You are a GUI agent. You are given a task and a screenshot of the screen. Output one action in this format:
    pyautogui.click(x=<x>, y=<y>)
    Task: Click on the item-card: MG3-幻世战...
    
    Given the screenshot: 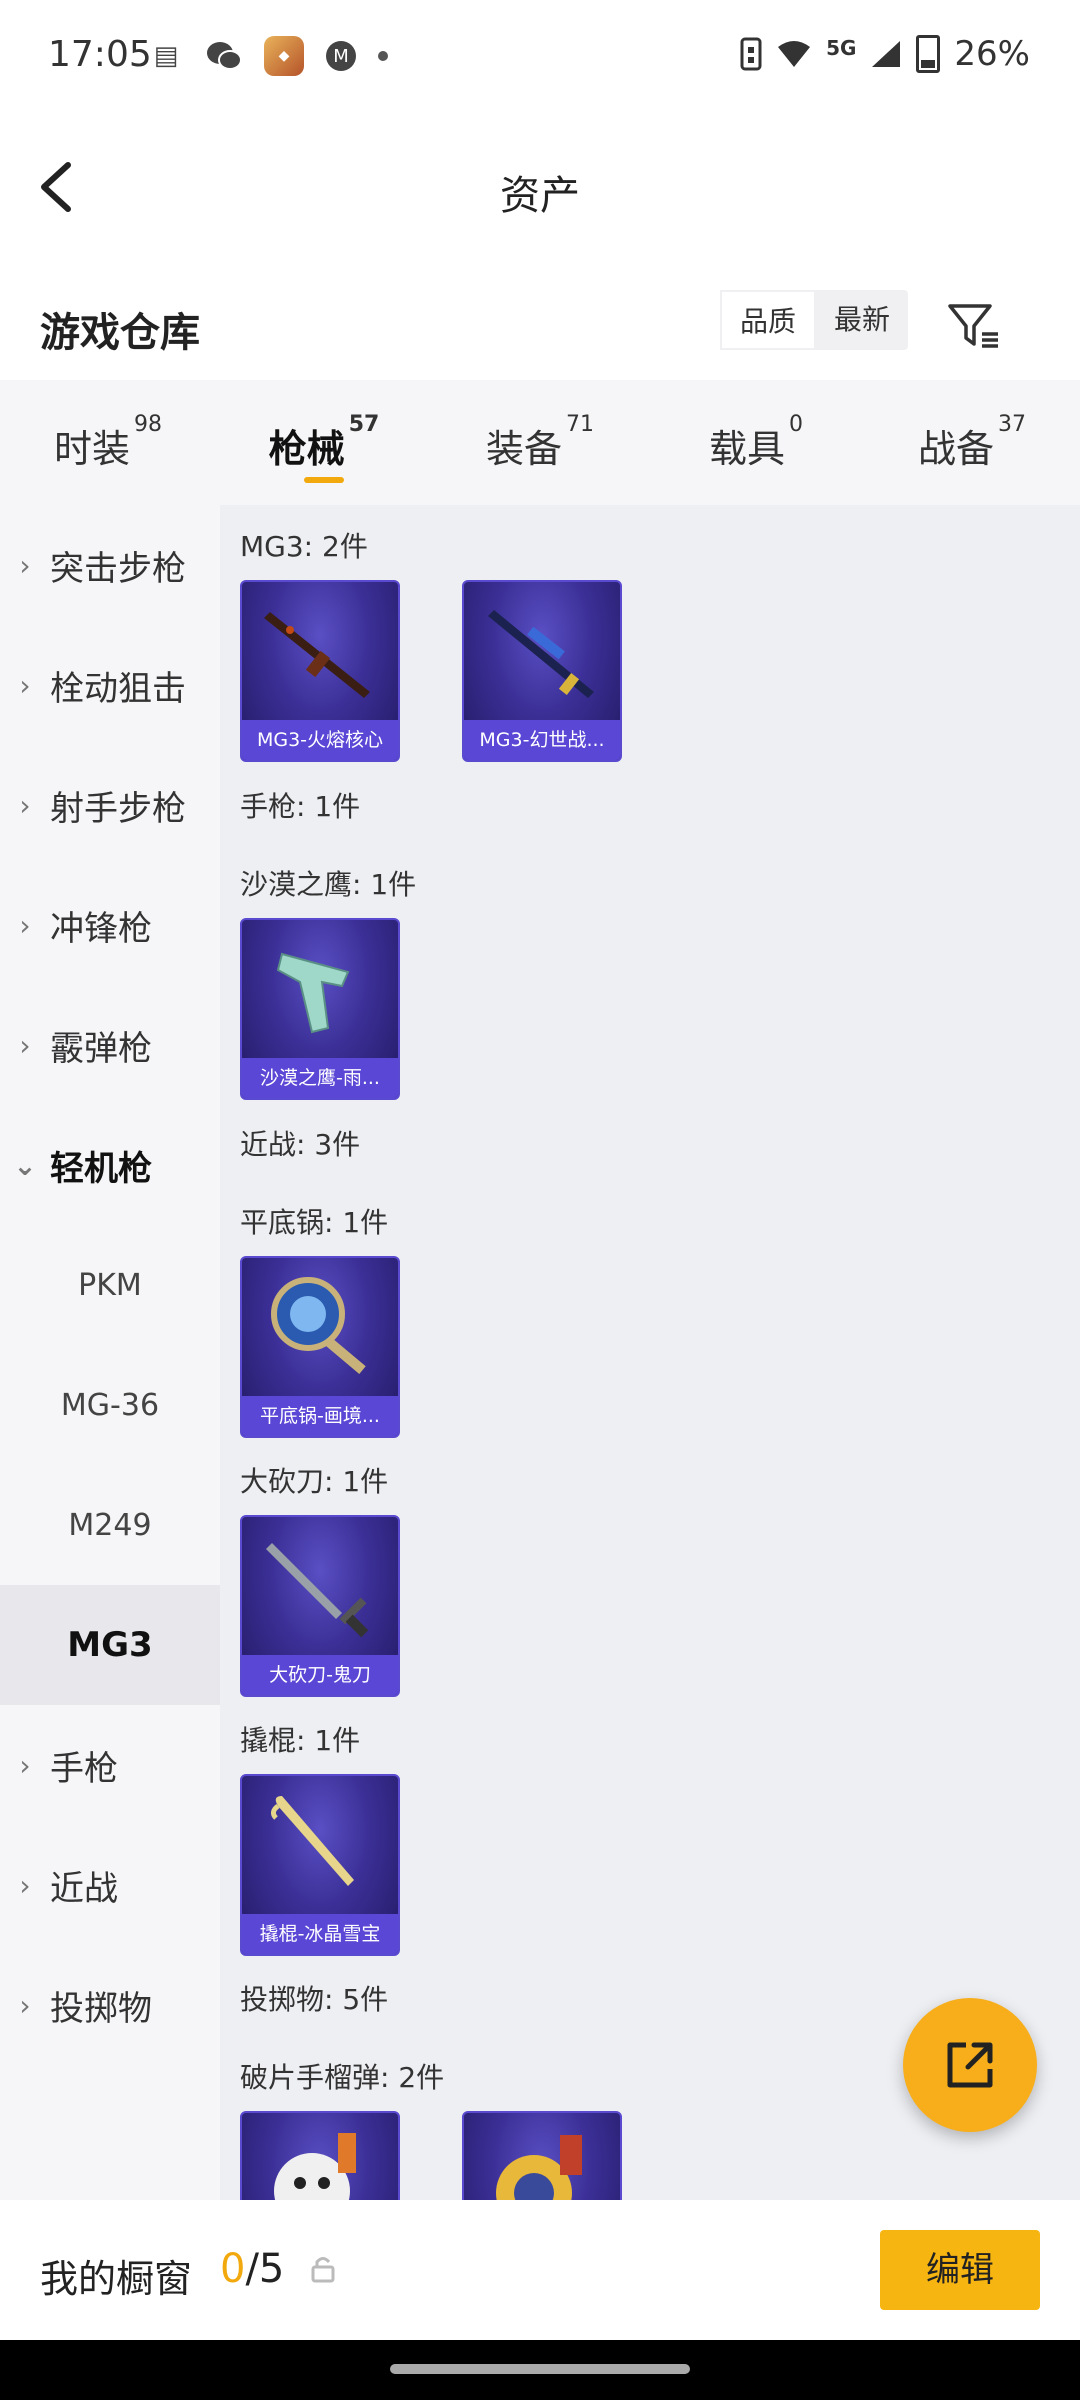 What is the action you would take?
    pyautogui.click(x=542, y=671)
    